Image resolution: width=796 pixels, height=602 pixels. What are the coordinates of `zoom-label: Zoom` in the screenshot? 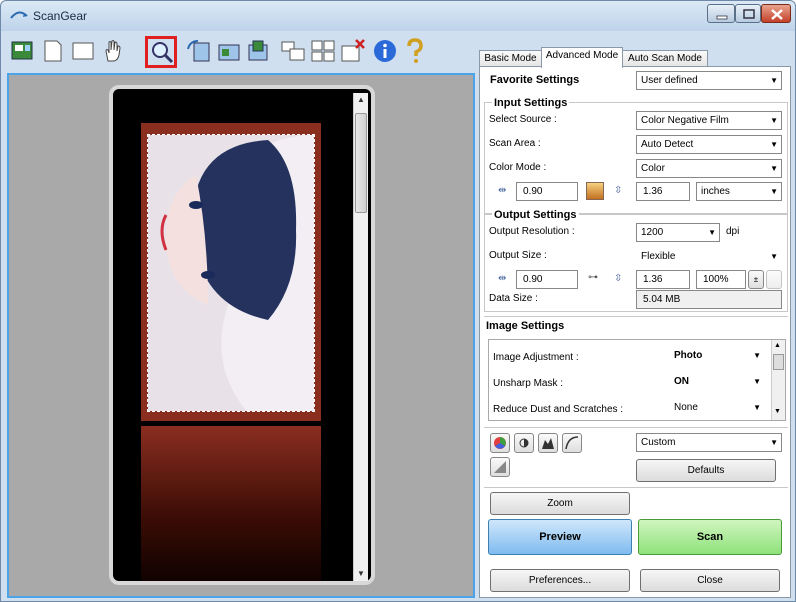 It's located at (560, 503).